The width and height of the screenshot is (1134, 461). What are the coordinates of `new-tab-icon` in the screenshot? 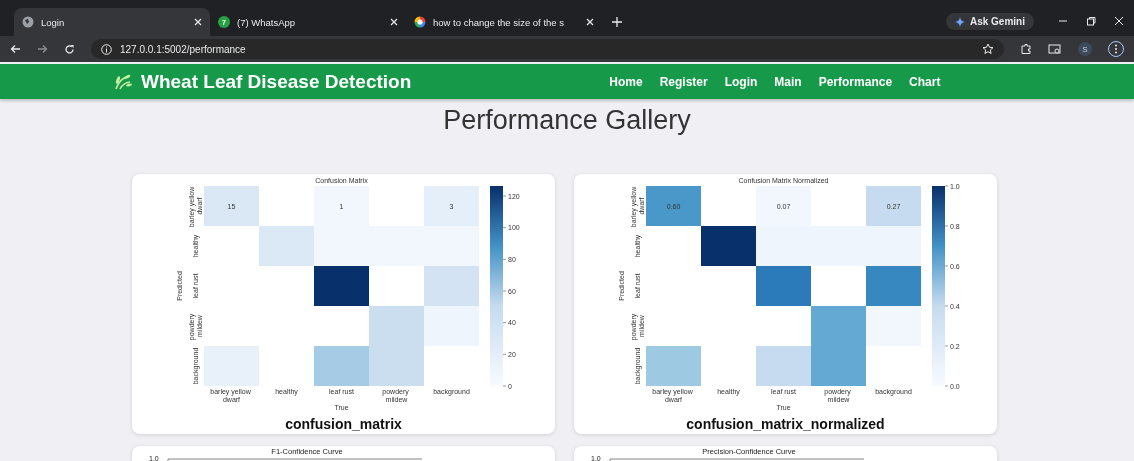 It's located at (617, 22).